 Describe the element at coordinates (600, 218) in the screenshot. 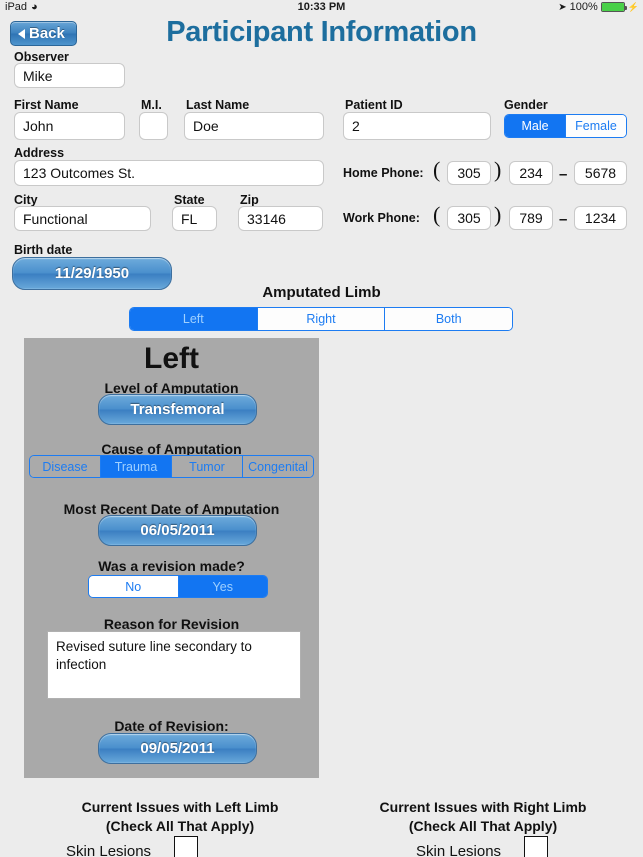

I see `work-phone-line-input: 1234` at that location.